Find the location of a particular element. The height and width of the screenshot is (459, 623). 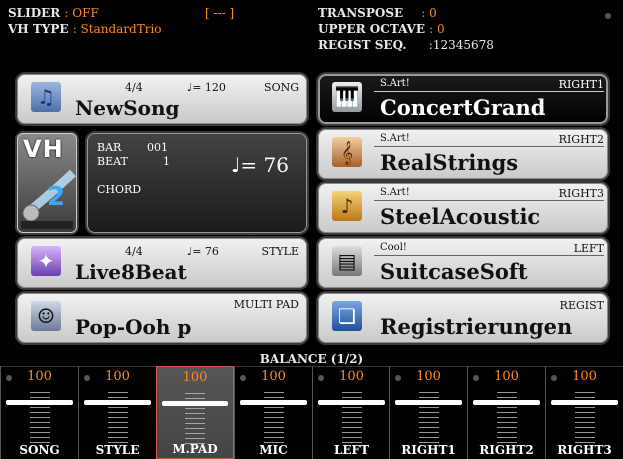

part-left-tag: LEFT is located at coordinates (588, 248).